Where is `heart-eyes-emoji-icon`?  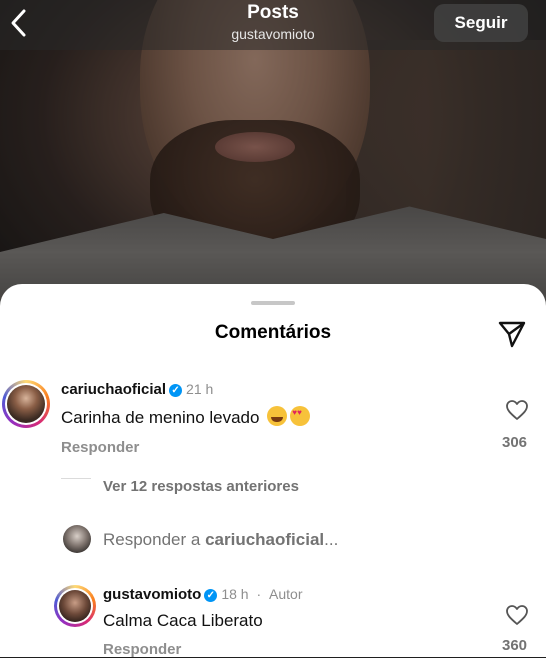
heart-eyes-emoji-icon is located at coordinates (300, 416).